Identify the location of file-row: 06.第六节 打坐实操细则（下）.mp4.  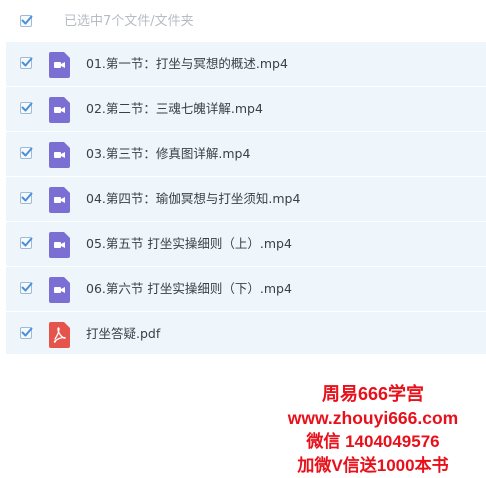
(246, 289).